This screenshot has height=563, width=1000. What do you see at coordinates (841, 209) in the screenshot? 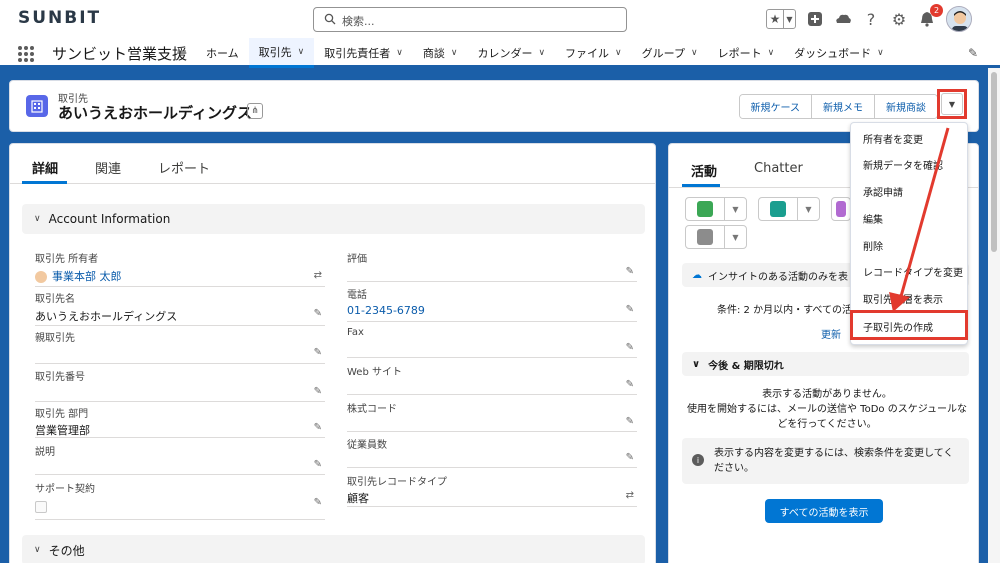
I see `new-event-button` at bounding box center [841, 209].